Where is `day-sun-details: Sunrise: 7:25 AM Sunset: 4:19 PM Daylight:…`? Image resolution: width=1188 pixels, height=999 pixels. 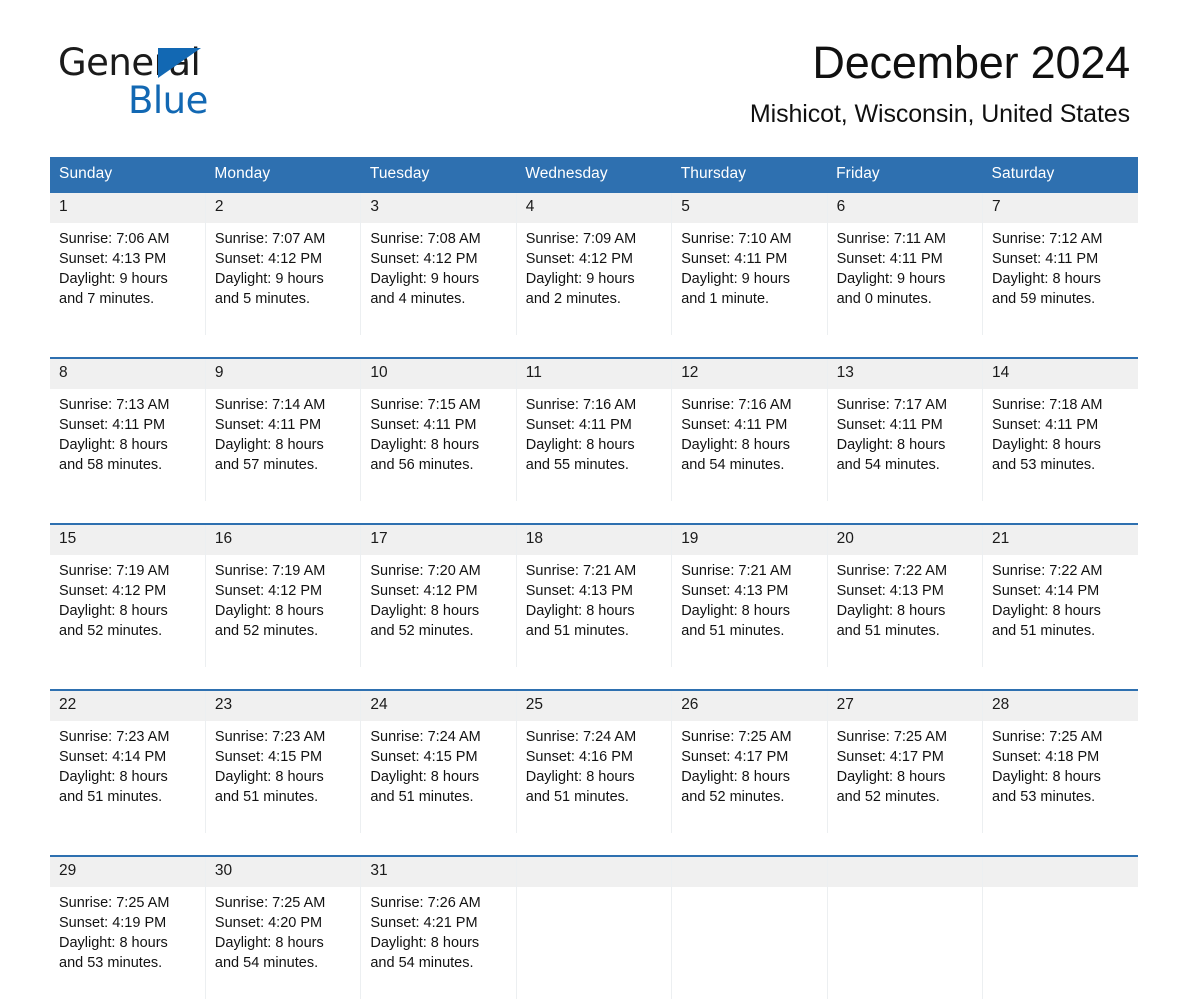 day-sun-details: Sunrise: 7:25 AM Sunset: 4:19 PM Daylight:… is located at coordinates (127, 930).